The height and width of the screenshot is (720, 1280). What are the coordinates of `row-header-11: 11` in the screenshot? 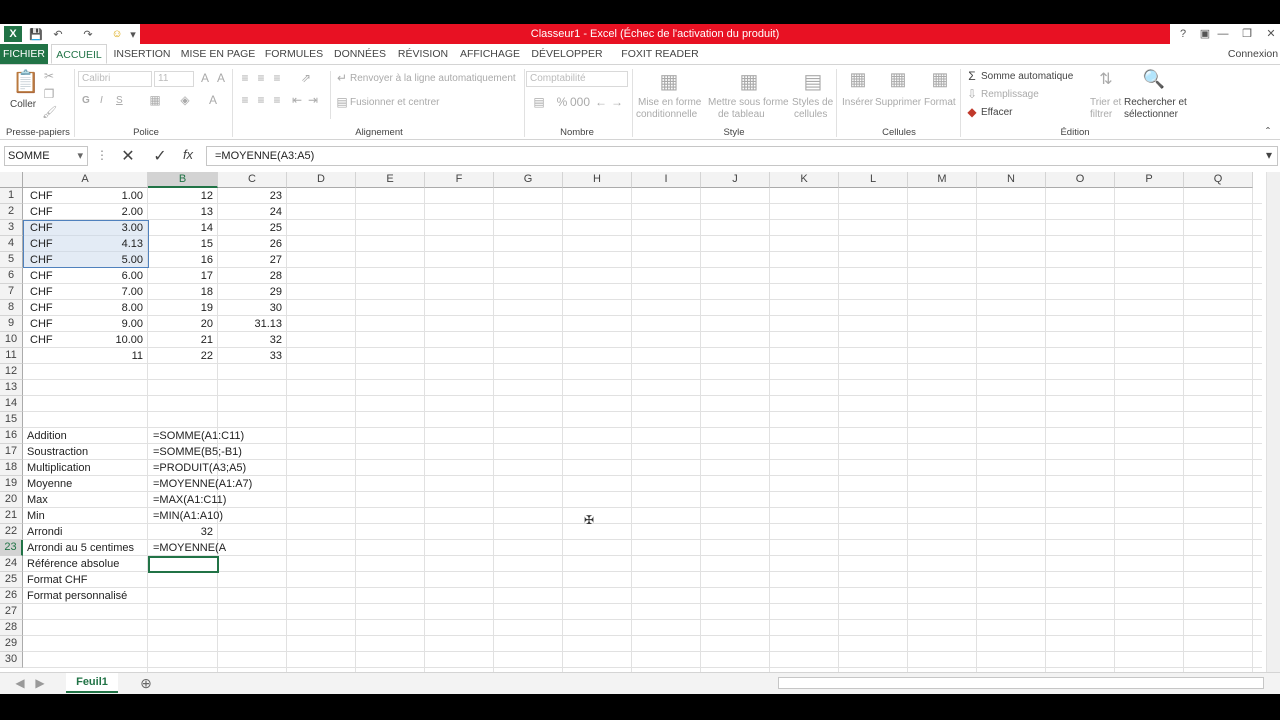 It's located at (11, 356).